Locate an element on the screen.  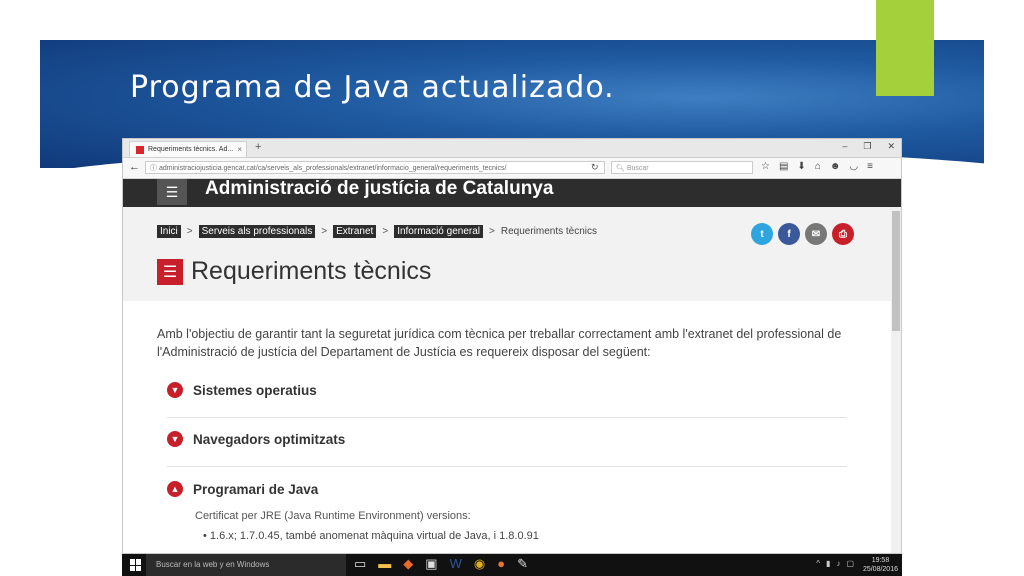
search-placeholder: Buscar is located at coordinates (637, 168).